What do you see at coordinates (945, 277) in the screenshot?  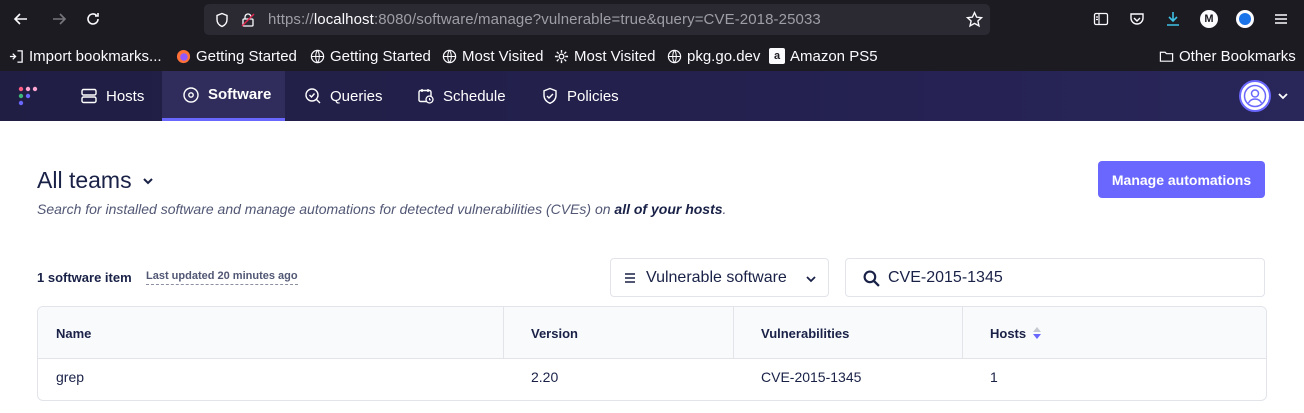 I see `search-input-value: CVE-2015-1345` at bounding box center [945, 277].